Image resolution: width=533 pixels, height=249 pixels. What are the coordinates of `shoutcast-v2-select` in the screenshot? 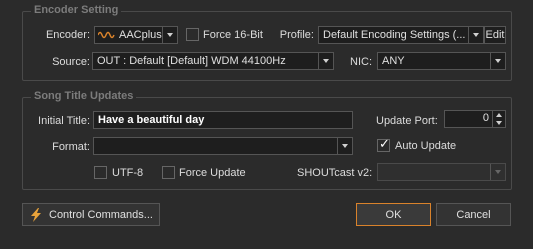 It's located at (441, 172).